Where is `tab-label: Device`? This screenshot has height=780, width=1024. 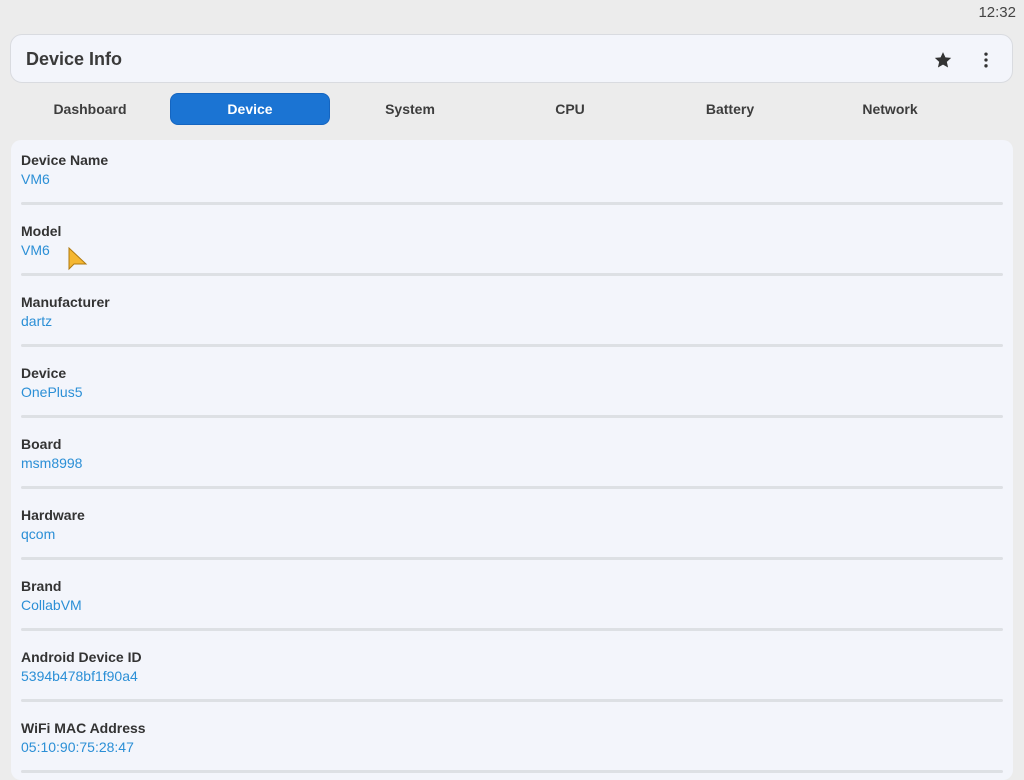 tab-label: Device is located at coordinates (250, 109).